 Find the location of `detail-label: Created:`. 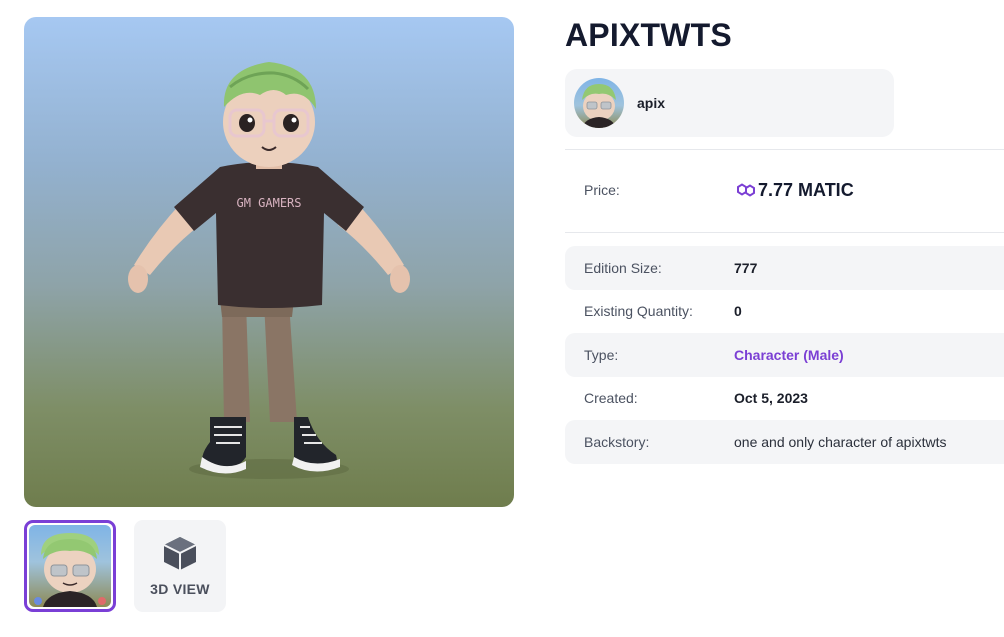

detail-label: Created: is located at coordinates (611, 398).